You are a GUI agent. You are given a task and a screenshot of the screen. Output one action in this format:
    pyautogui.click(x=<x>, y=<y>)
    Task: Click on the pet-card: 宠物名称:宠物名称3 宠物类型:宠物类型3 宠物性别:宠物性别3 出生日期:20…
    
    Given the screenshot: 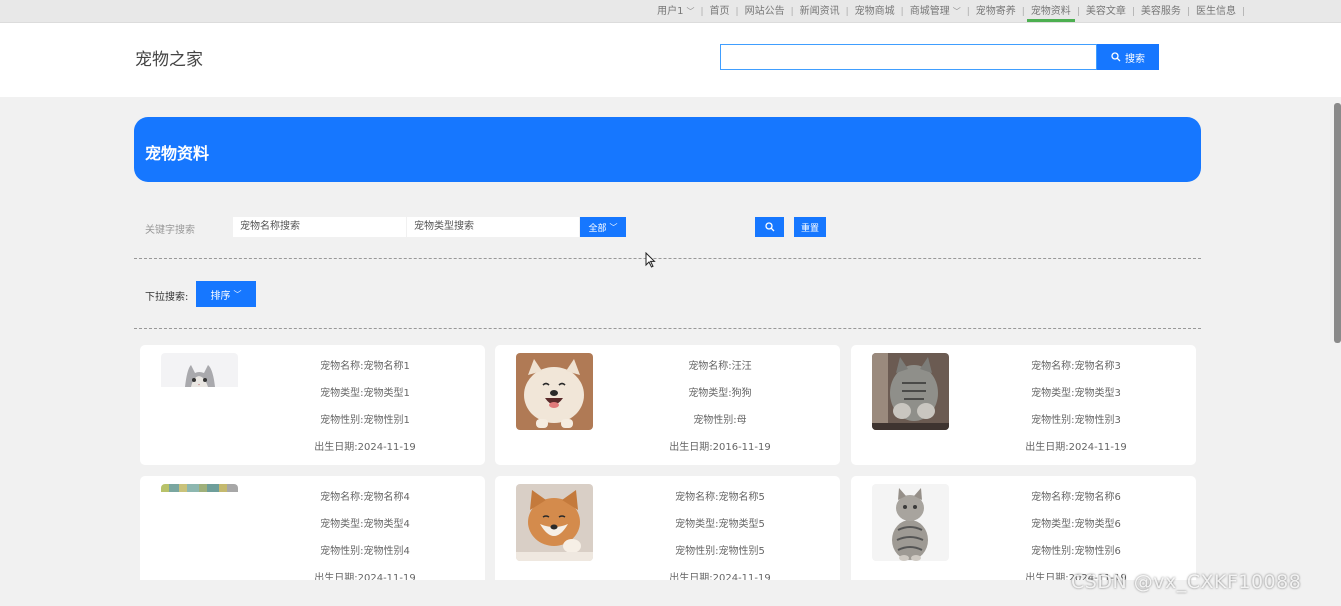 What is the action you would take?
    pyautogui.click(x=1023, y=405)
    